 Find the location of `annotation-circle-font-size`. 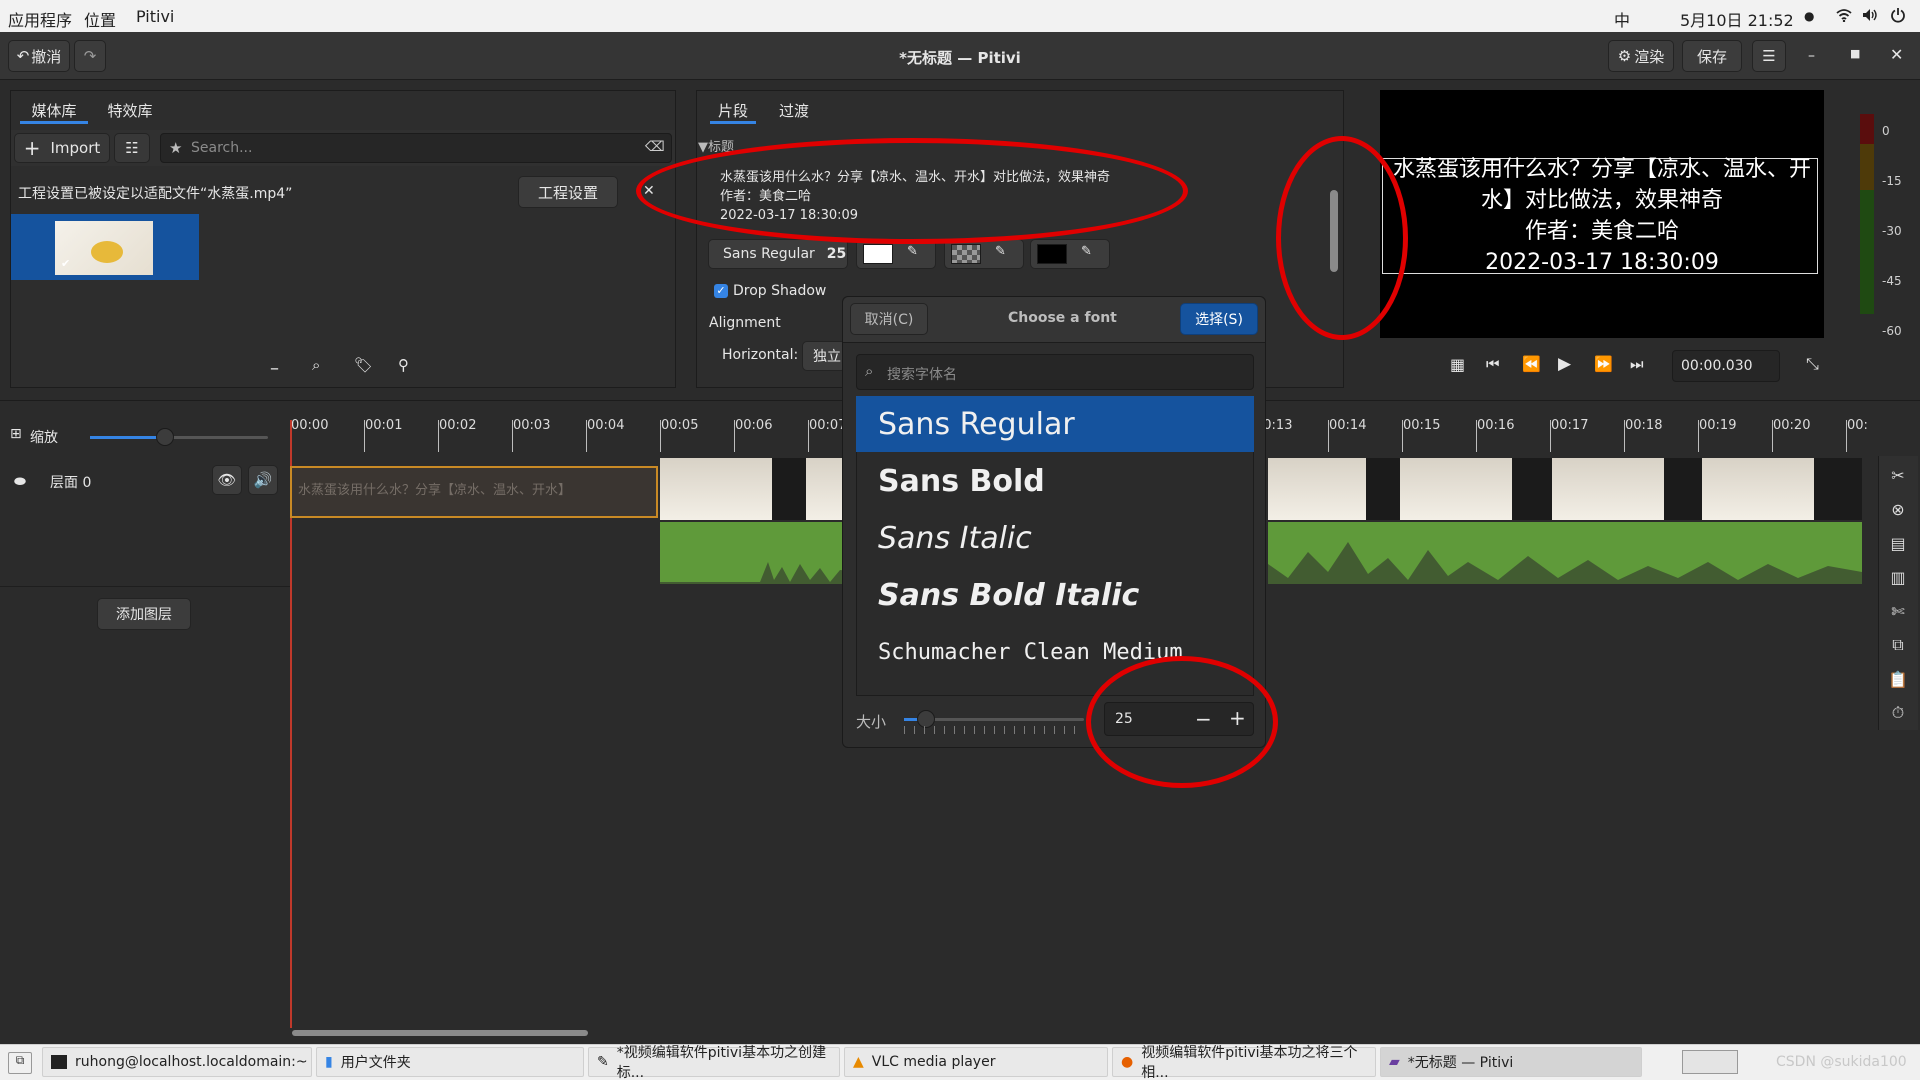

annotation-circle-font-size is located at coordinates (1182, 722).